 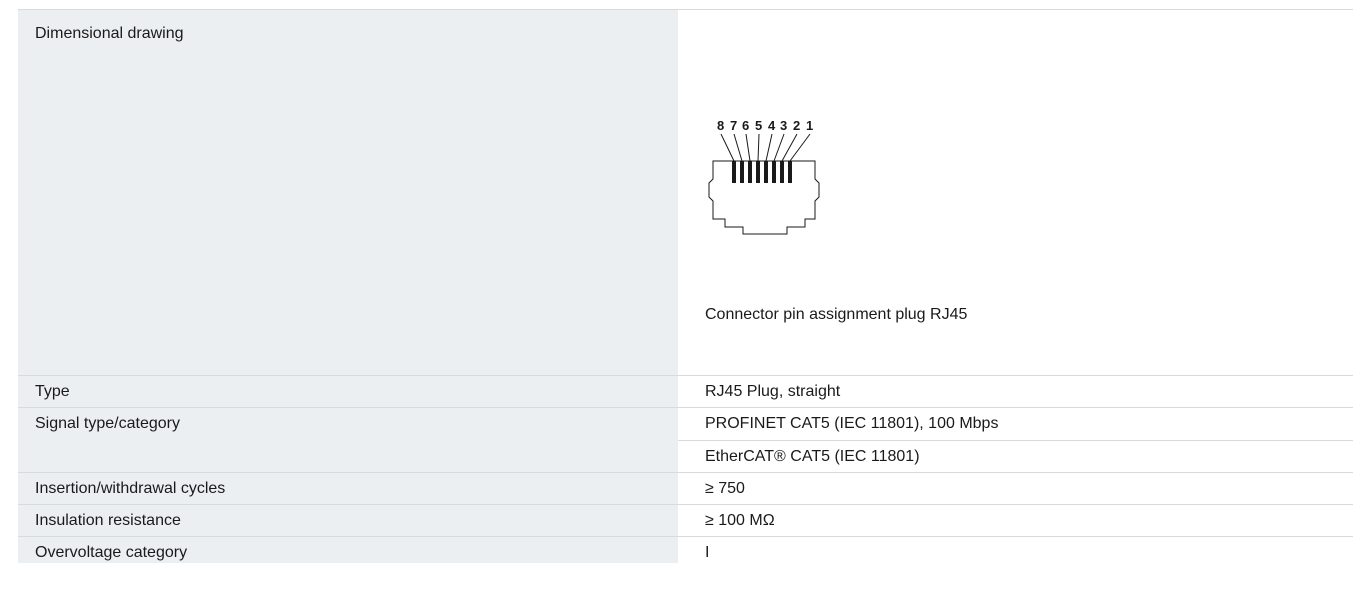 I want to click on spec-row-type: Type RJ45 Plug, straight, so click(x=685, y=392).